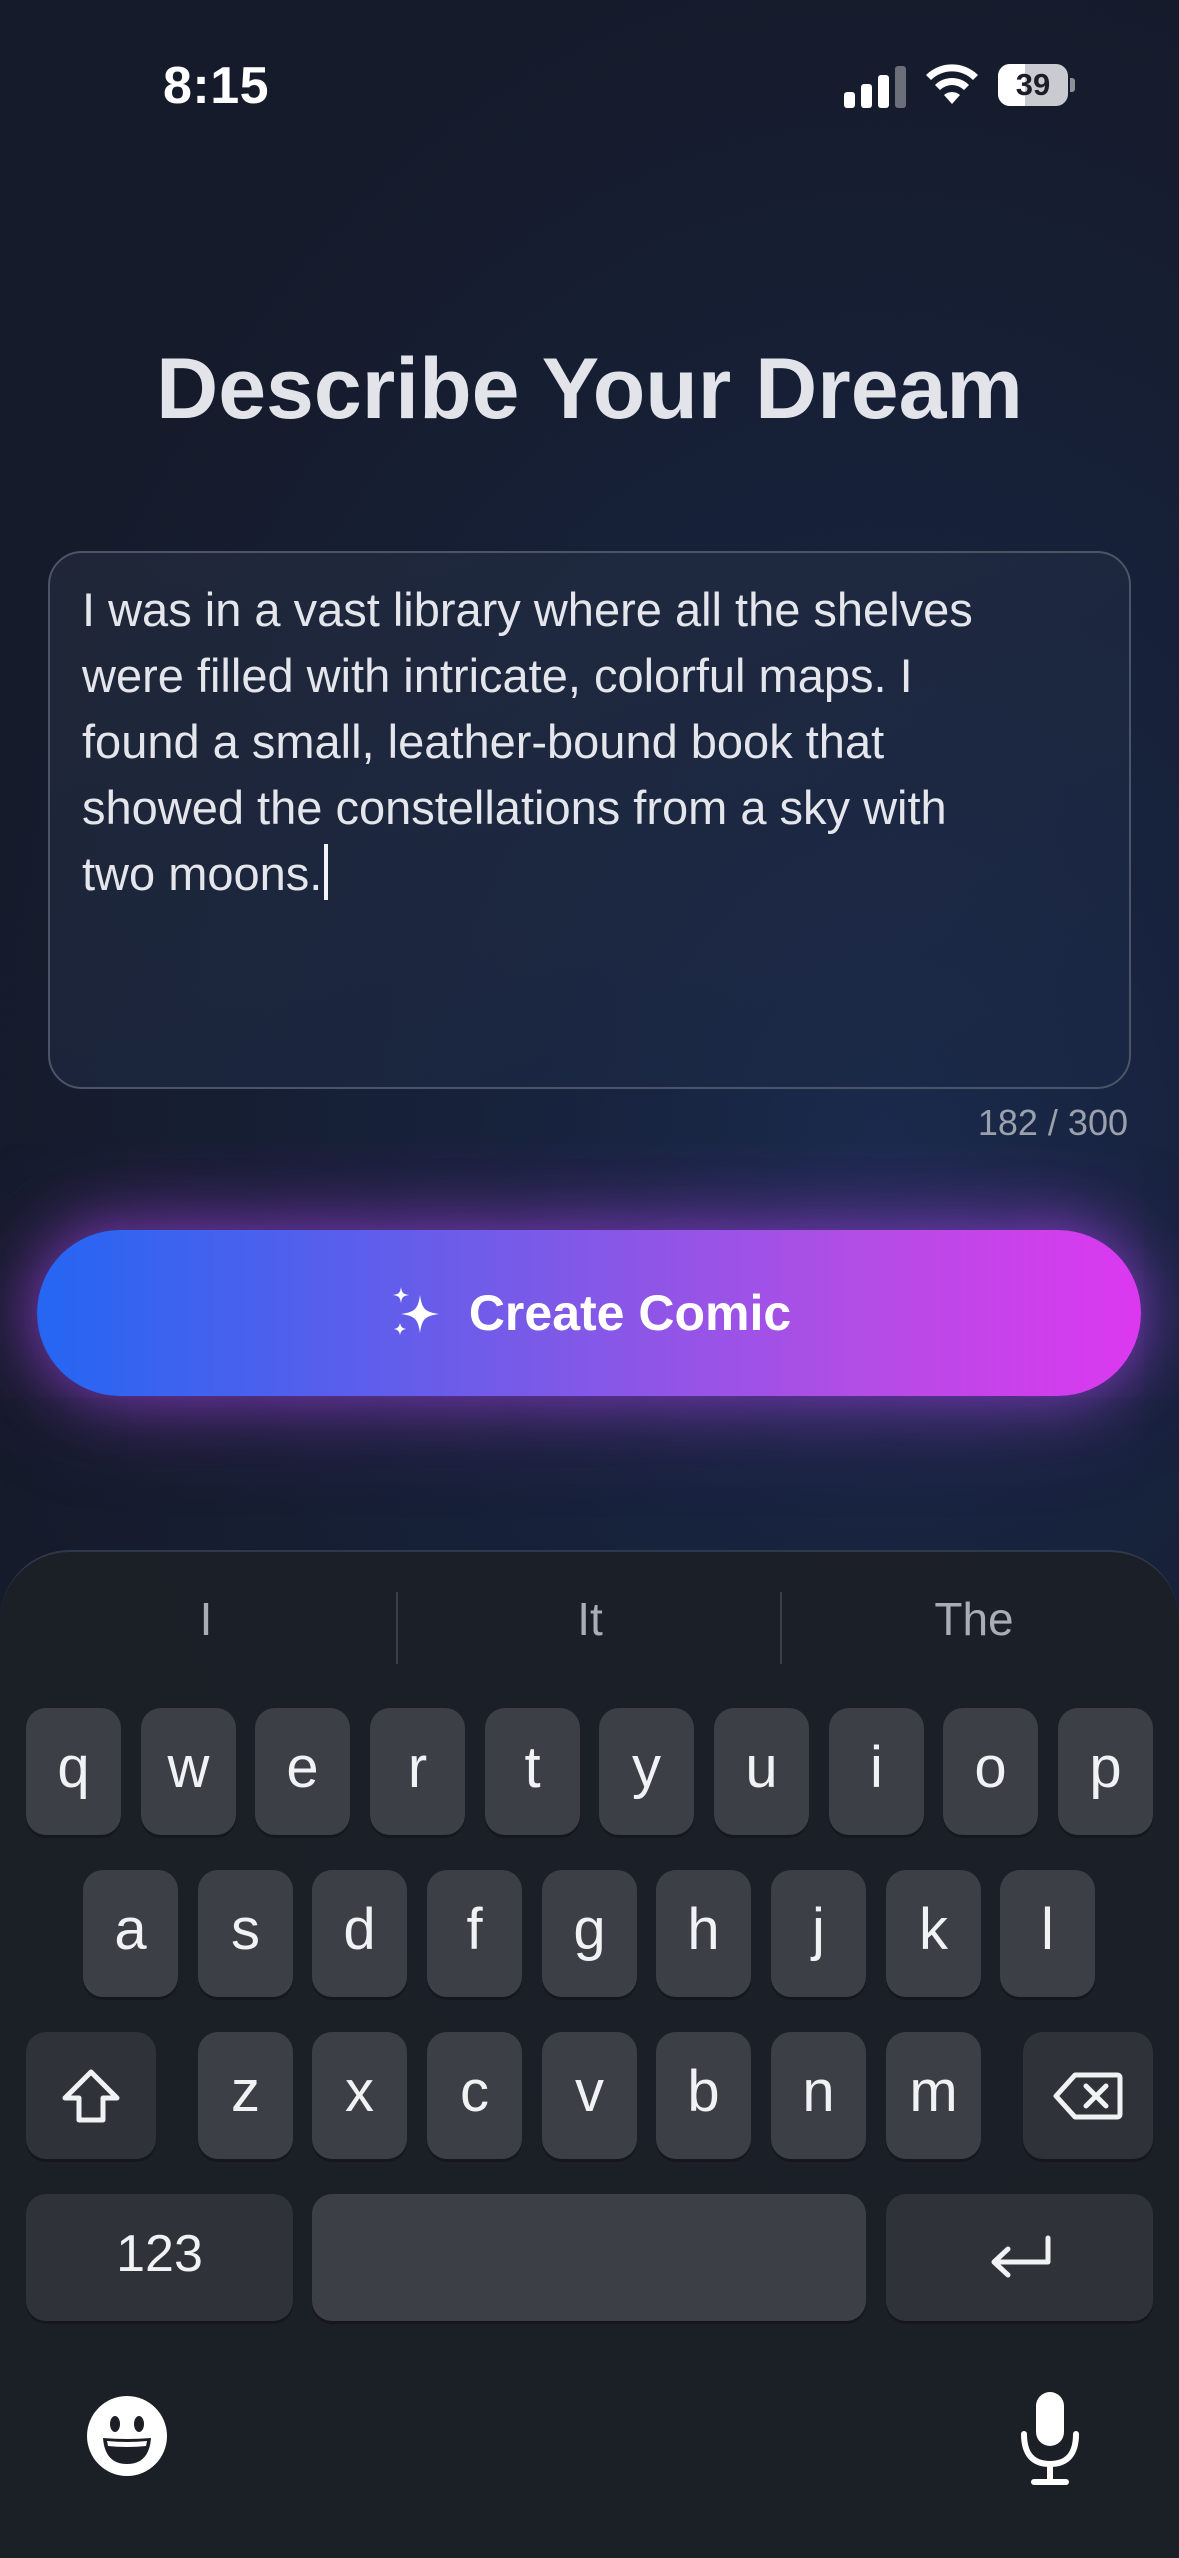  I want to click on key-c: c, so click(474, 2095).